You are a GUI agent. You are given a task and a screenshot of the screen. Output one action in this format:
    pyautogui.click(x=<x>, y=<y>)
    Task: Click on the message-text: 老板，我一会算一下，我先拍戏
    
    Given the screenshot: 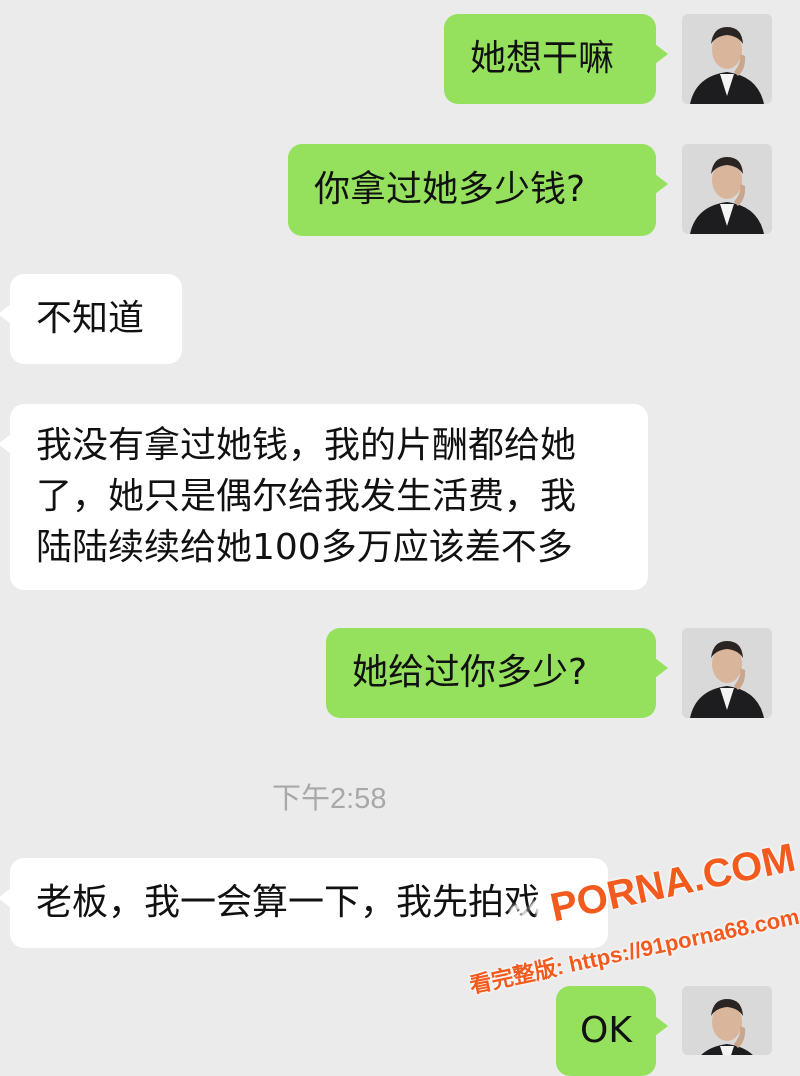 What is the action you would take?
    pyautogui.click(x=288, y=902)
    